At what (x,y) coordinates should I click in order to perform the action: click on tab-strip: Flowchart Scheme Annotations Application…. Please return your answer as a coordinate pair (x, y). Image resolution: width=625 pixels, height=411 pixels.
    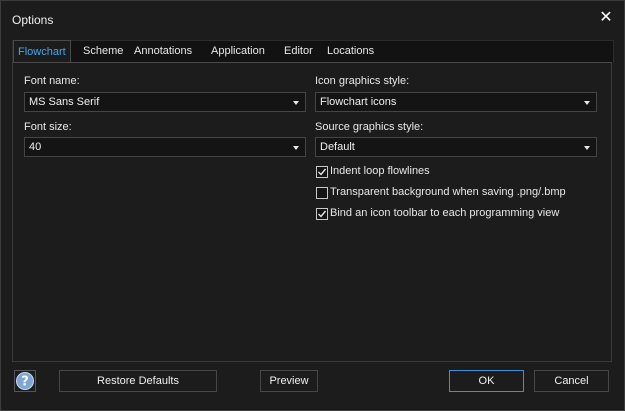
    Looking at the image, I should click on (313, 52).